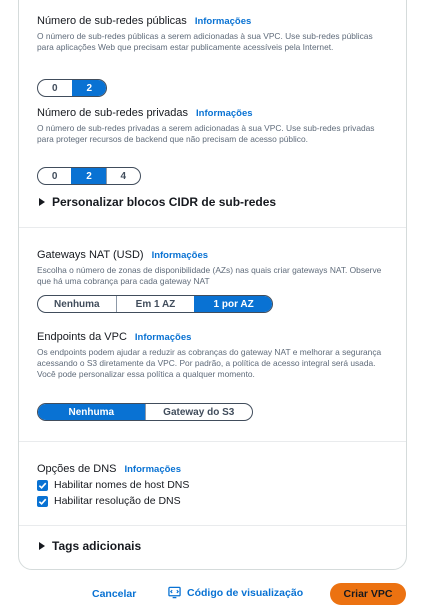 This screenshot has height=608, width=432. Describe the element at coordinates (163, 337) in the screenshot. I see `vpc-endpoints-info-link: Informações` at that location.